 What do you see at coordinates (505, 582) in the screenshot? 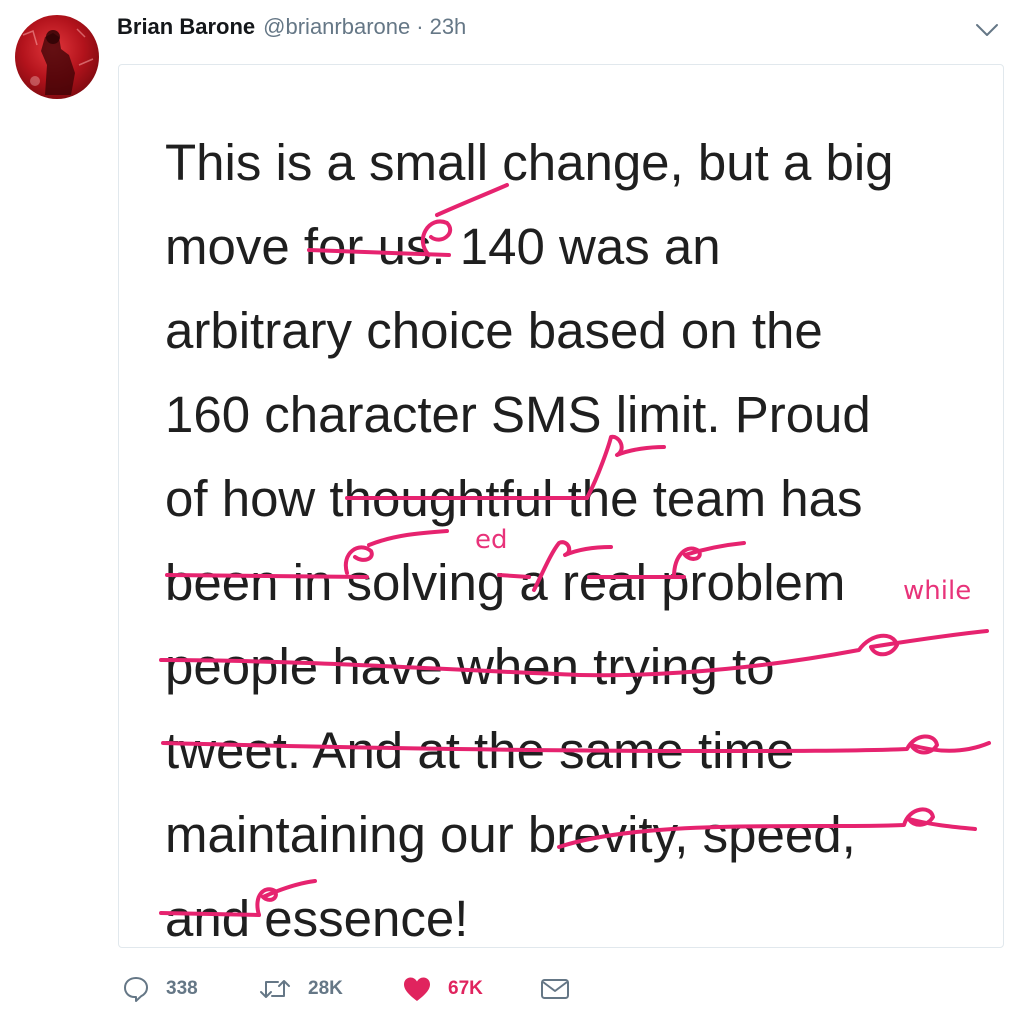
I see `image-line: been in solving a real problem` at bounding box center [505, 582].